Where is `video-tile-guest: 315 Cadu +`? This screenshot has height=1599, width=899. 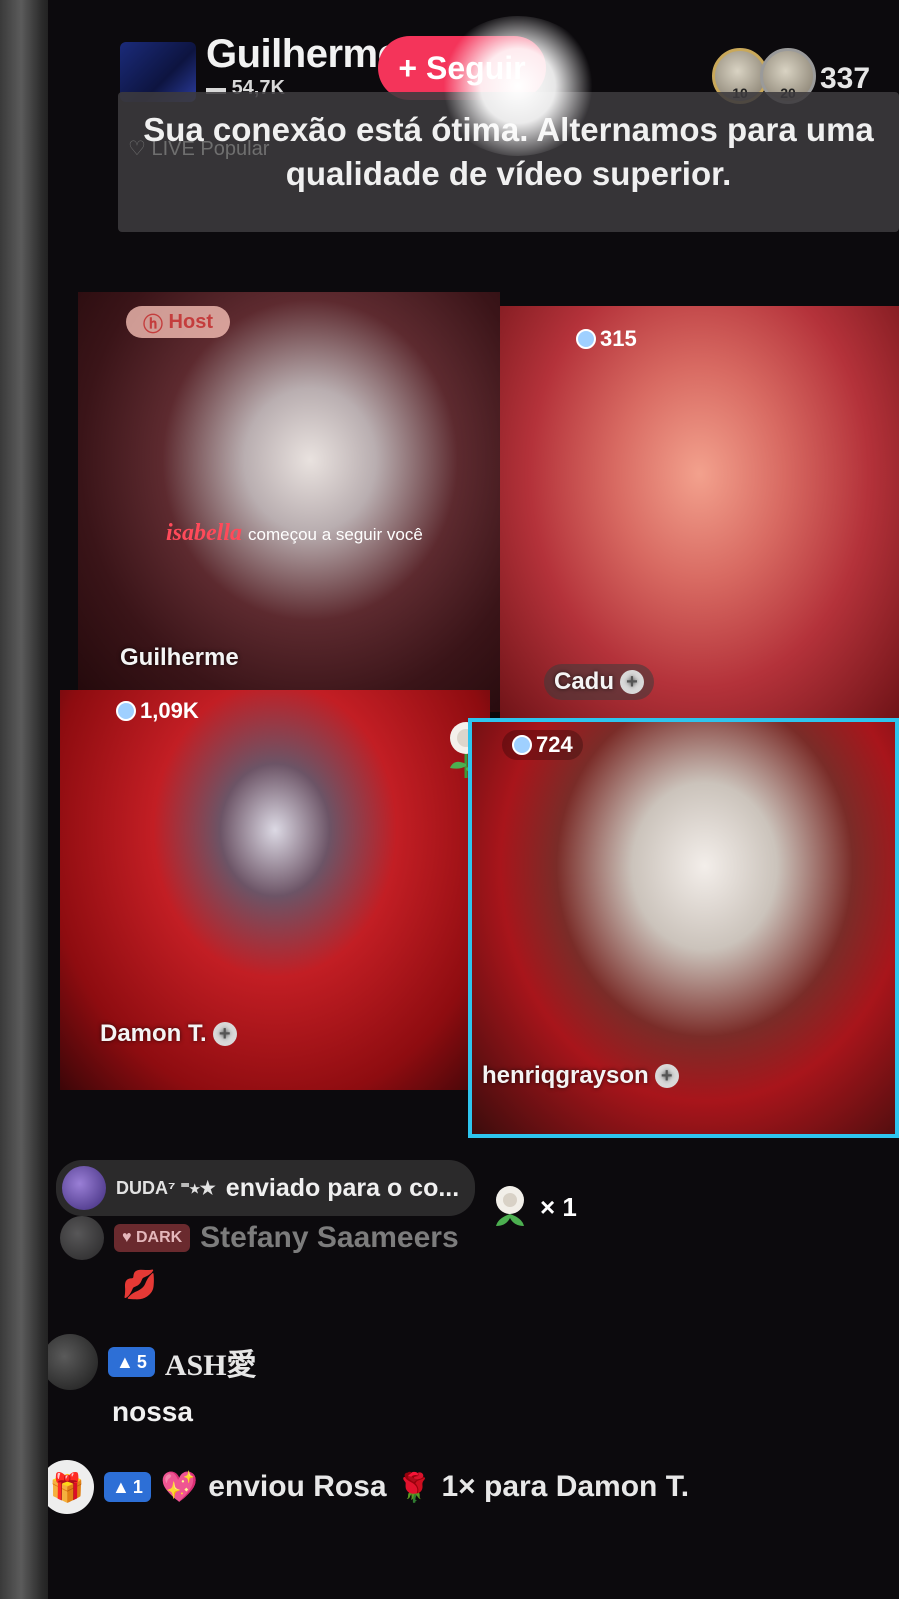
video-tile-guest: 315 Cadu + is located at coordinates (699, 516).